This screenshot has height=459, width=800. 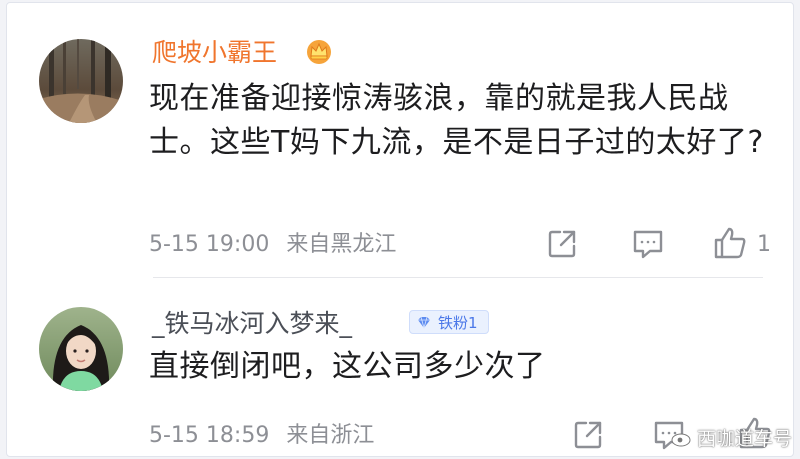 I want to click on watermark-text: 西咖道车号, so click(x=744, y=439).